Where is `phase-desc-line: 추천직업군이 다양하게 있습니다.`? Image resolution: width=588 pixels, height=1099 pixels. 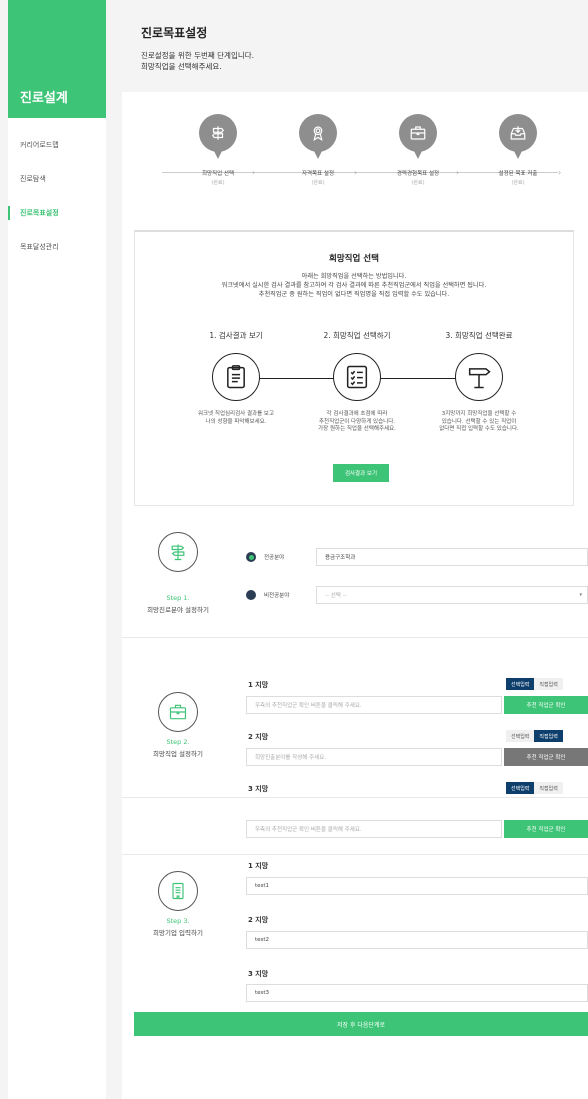 phase-desc-line: 추천직업군이 다양하게 있습니다. is located at coordinates (357, 421).